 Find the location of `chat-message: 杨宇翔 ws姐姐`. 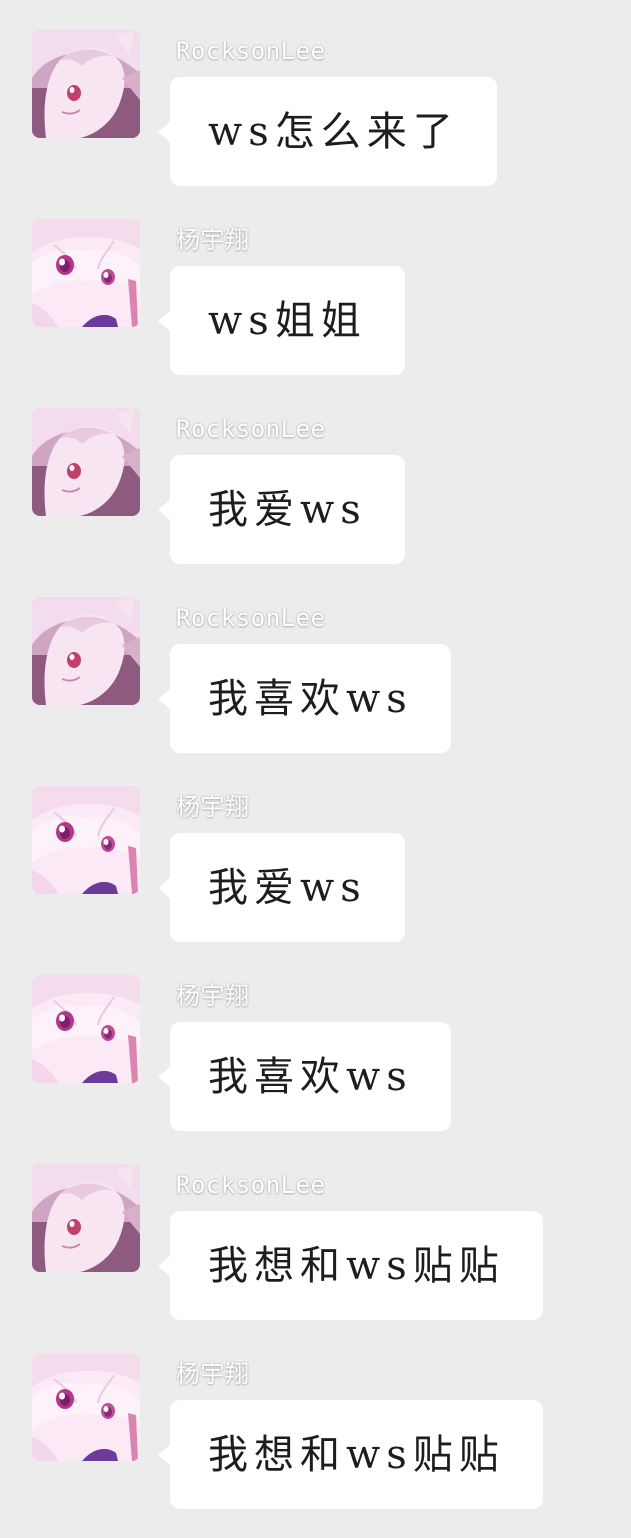

chat-message: 杨宇翔 ws姐姐 is located at coordinates (315, 304).